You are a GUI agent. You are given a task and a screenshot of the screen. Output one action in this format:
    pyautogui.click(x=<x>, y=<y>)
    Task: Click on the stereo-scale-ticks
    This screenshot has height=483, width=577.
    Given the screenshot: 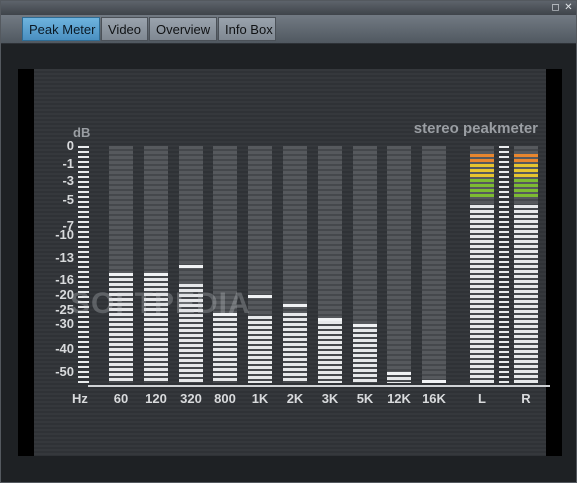 What is the action you would take?
    pyautogui.click(x=504, y=265)
    